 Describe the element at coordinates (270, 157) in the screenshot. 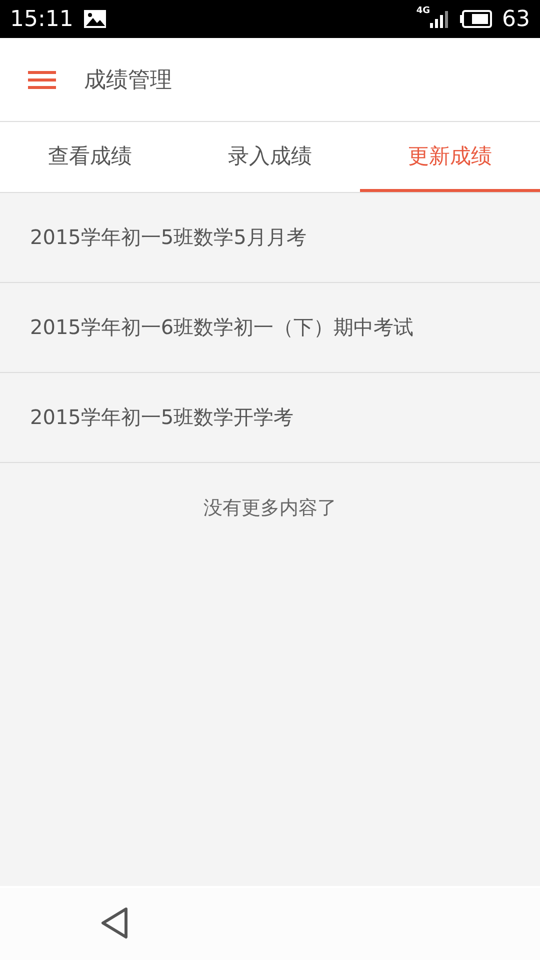

I see `tab: 录入成绩` at that location.